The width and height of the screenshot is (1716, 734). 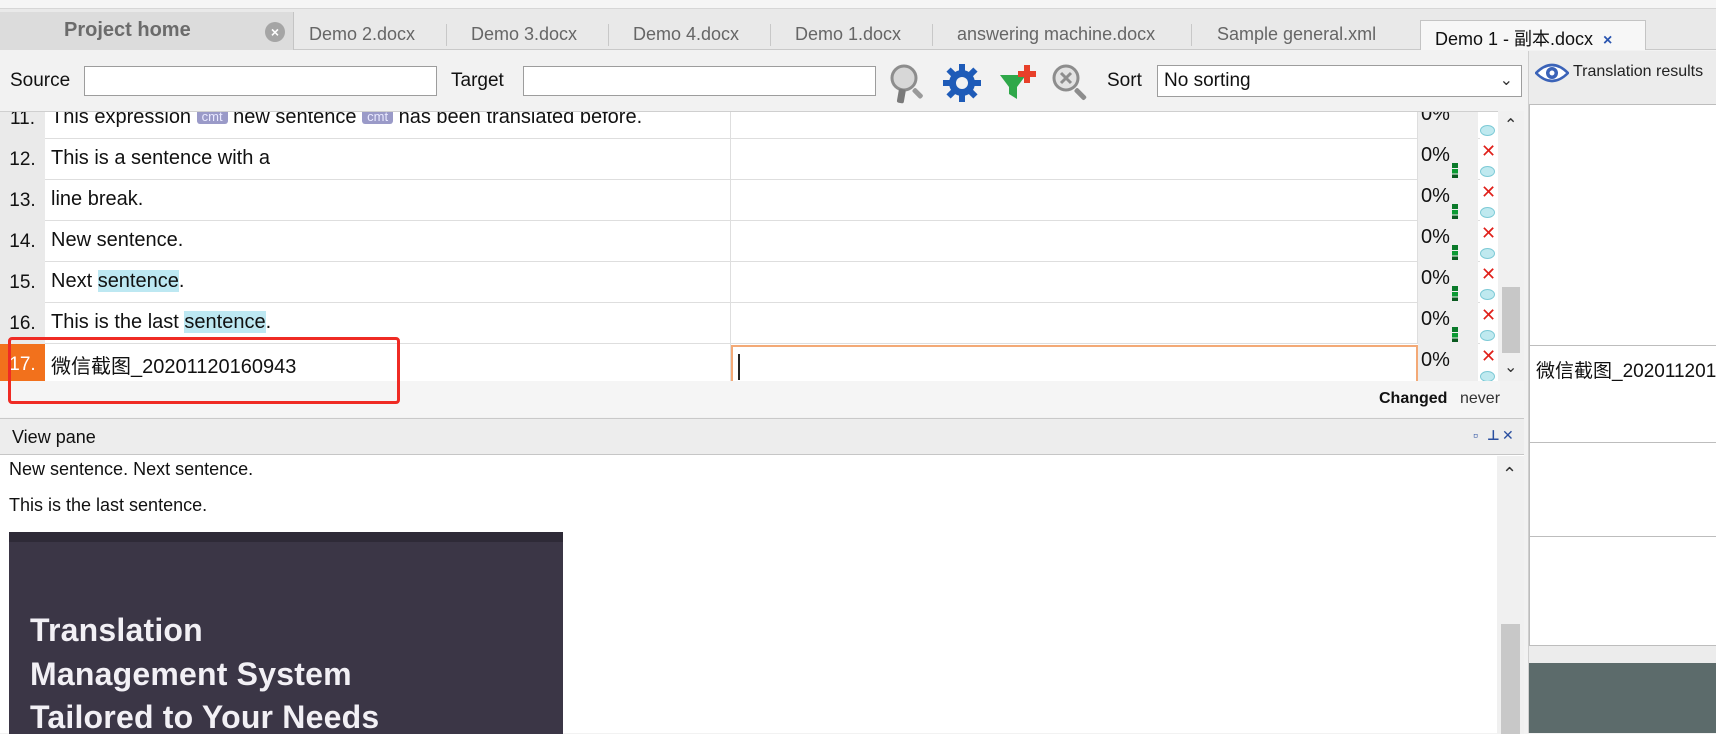 What do you see at coordinates (22, 241) in the screenshot?
I see `row-number: 14.` at bounding box center [22, 241].